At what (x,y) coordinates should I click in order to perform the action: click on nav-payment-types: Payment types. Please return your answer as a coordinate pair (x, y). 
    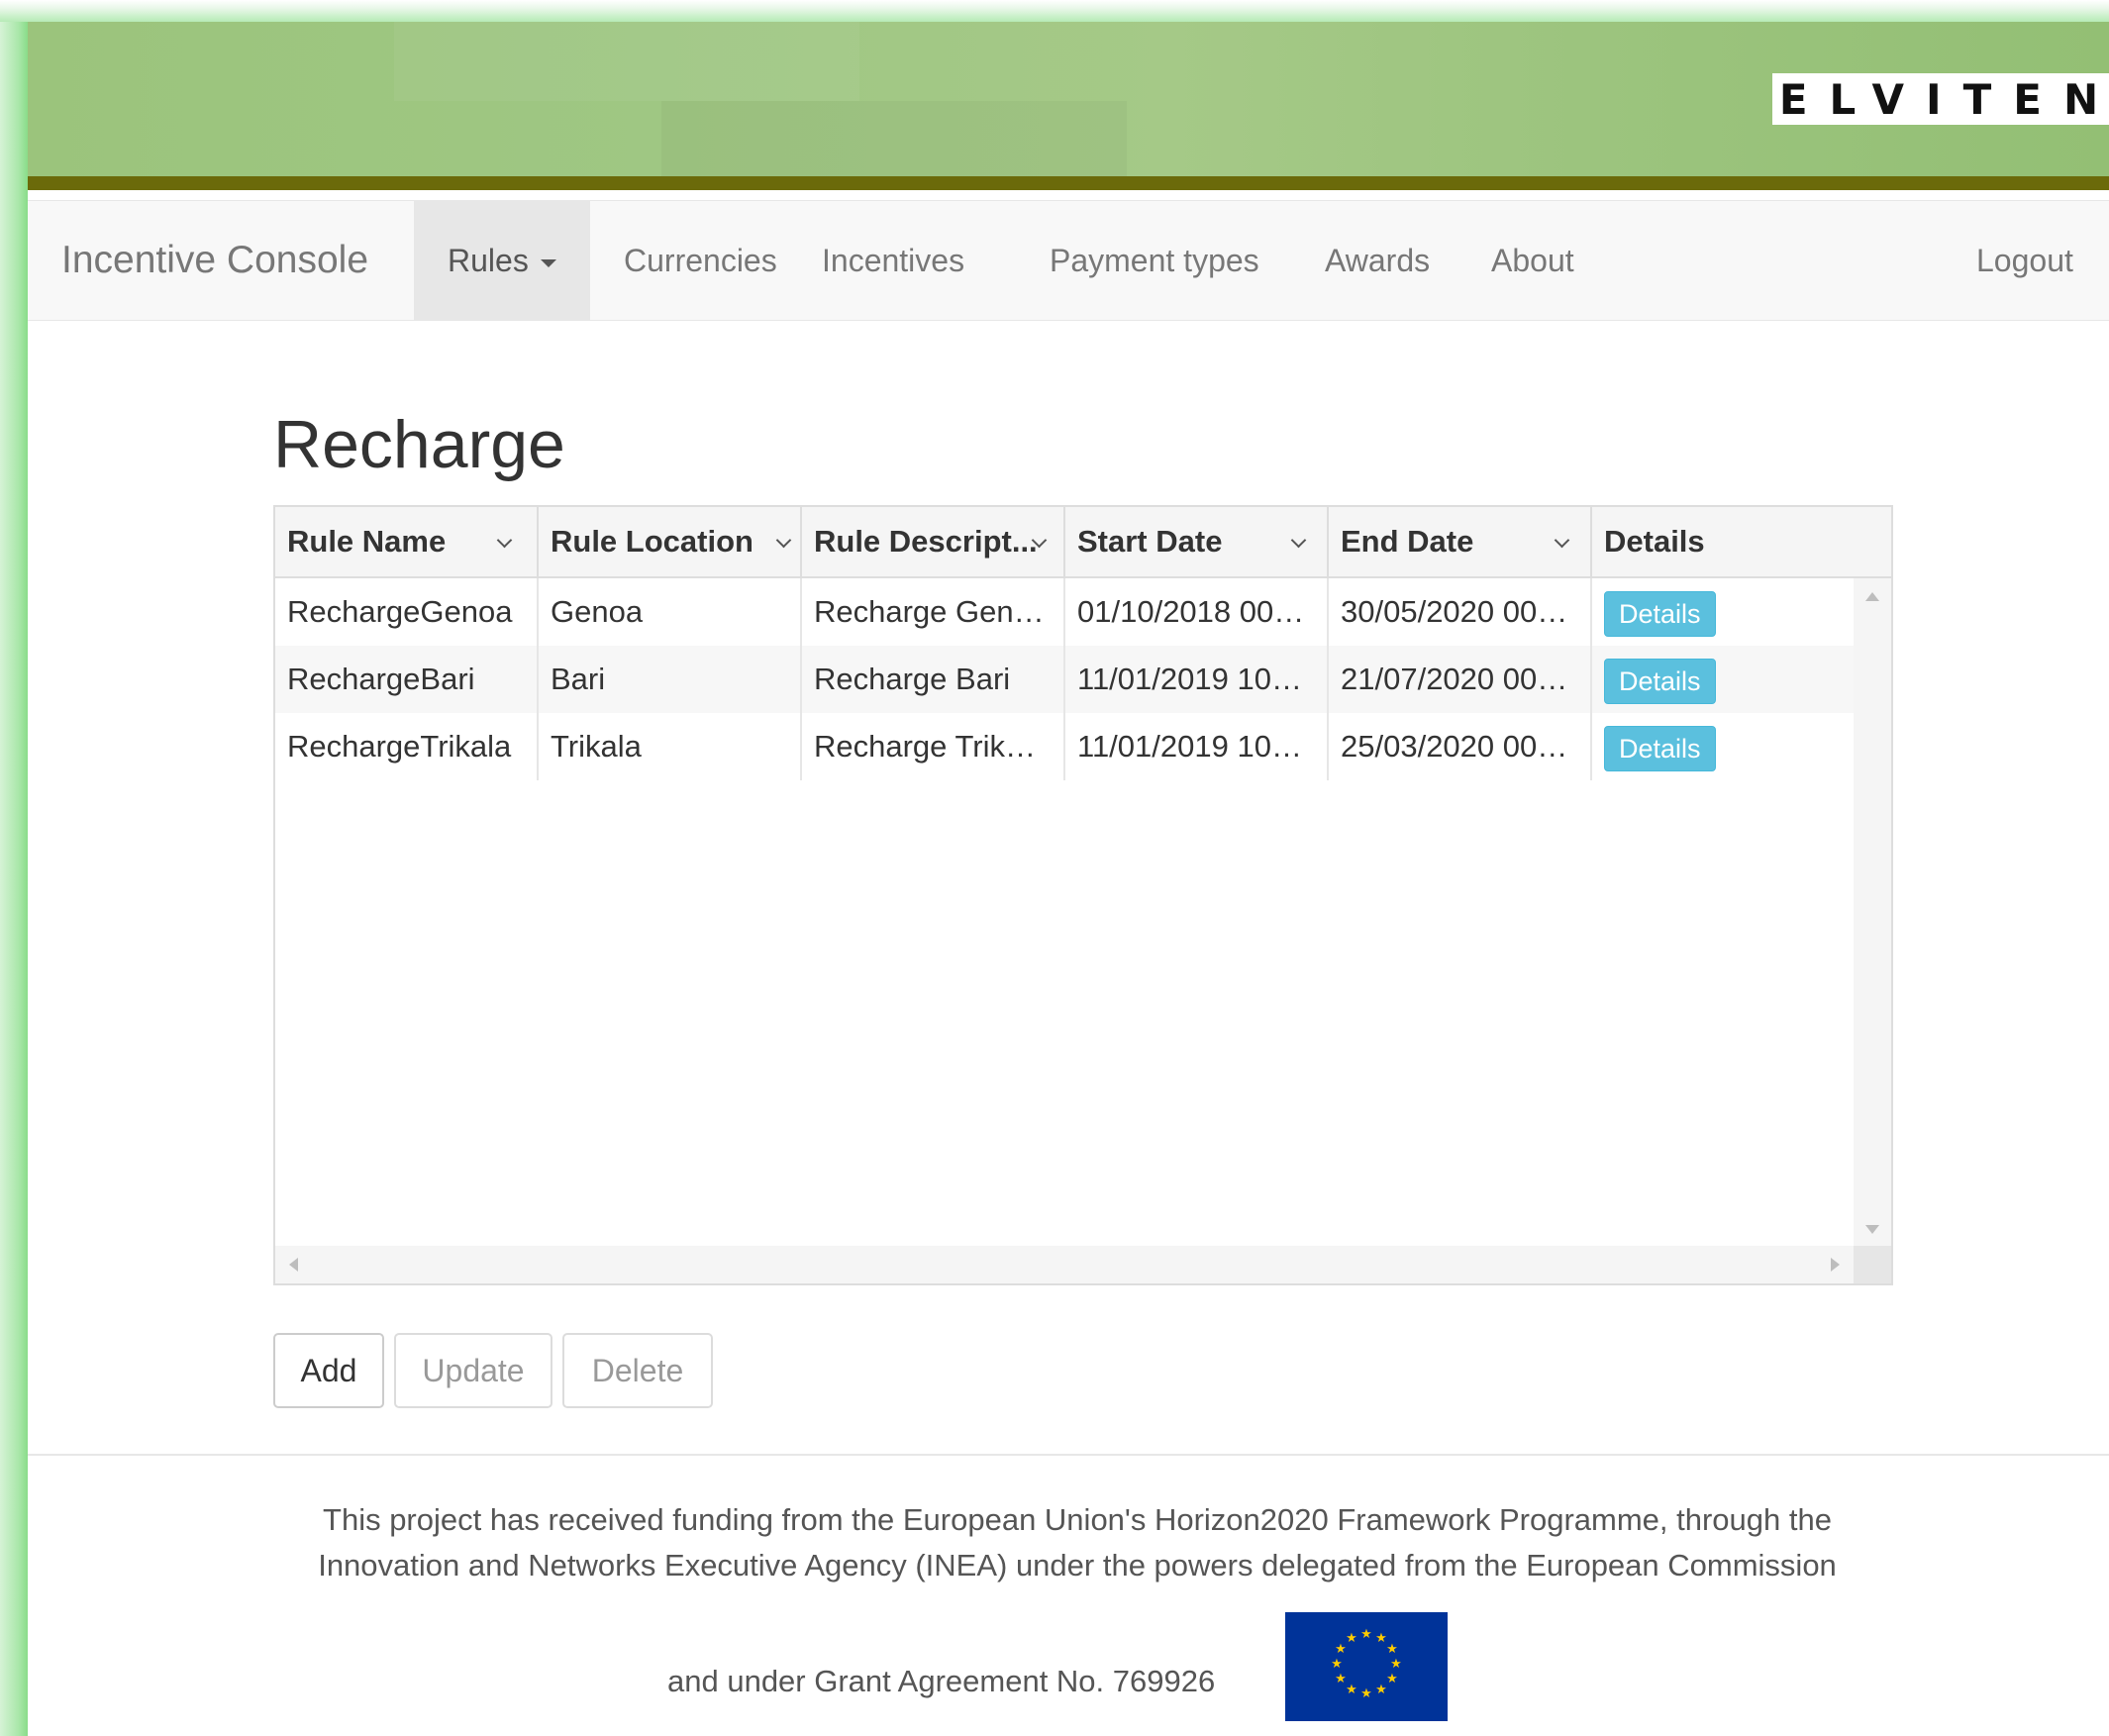
    Looking at the image, I should click on (1154, 260).